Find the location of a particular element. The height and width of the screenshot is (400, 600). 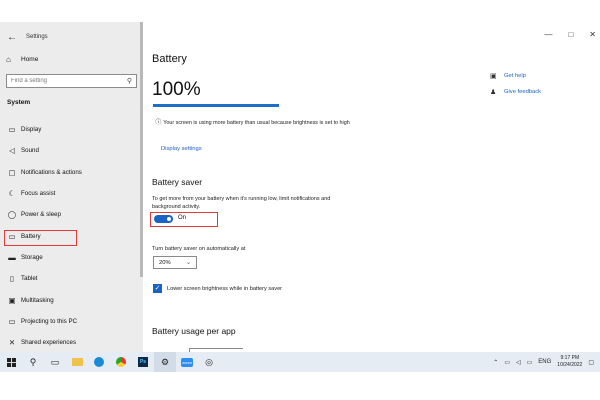

get-help-link: ▣ Get help is located at coordinates (515, 76).